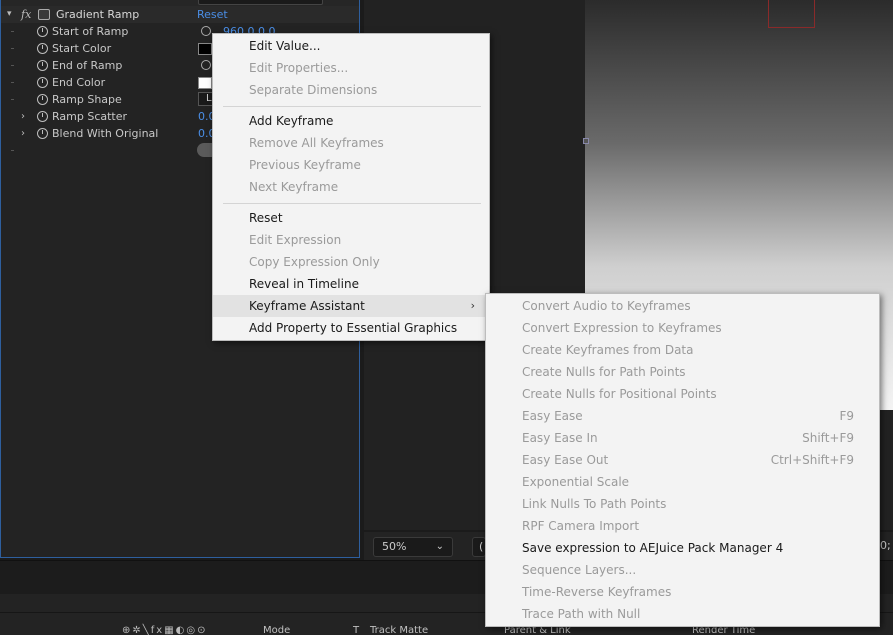 Image resolution: width=893 pixels, height=635 pixels. Describe the element at coordinates (682, 592) in the screenshot. I see `submenu-item-time-reverse-keyframes: Time-Reverse Keyframes` at that location.